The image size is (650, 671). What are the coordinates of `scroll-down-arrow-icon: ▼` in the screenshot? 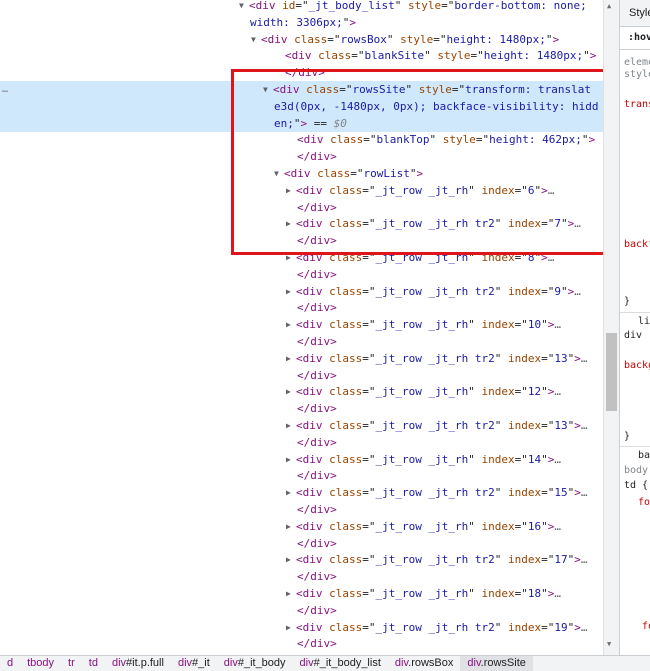 It's located at (609, 644).